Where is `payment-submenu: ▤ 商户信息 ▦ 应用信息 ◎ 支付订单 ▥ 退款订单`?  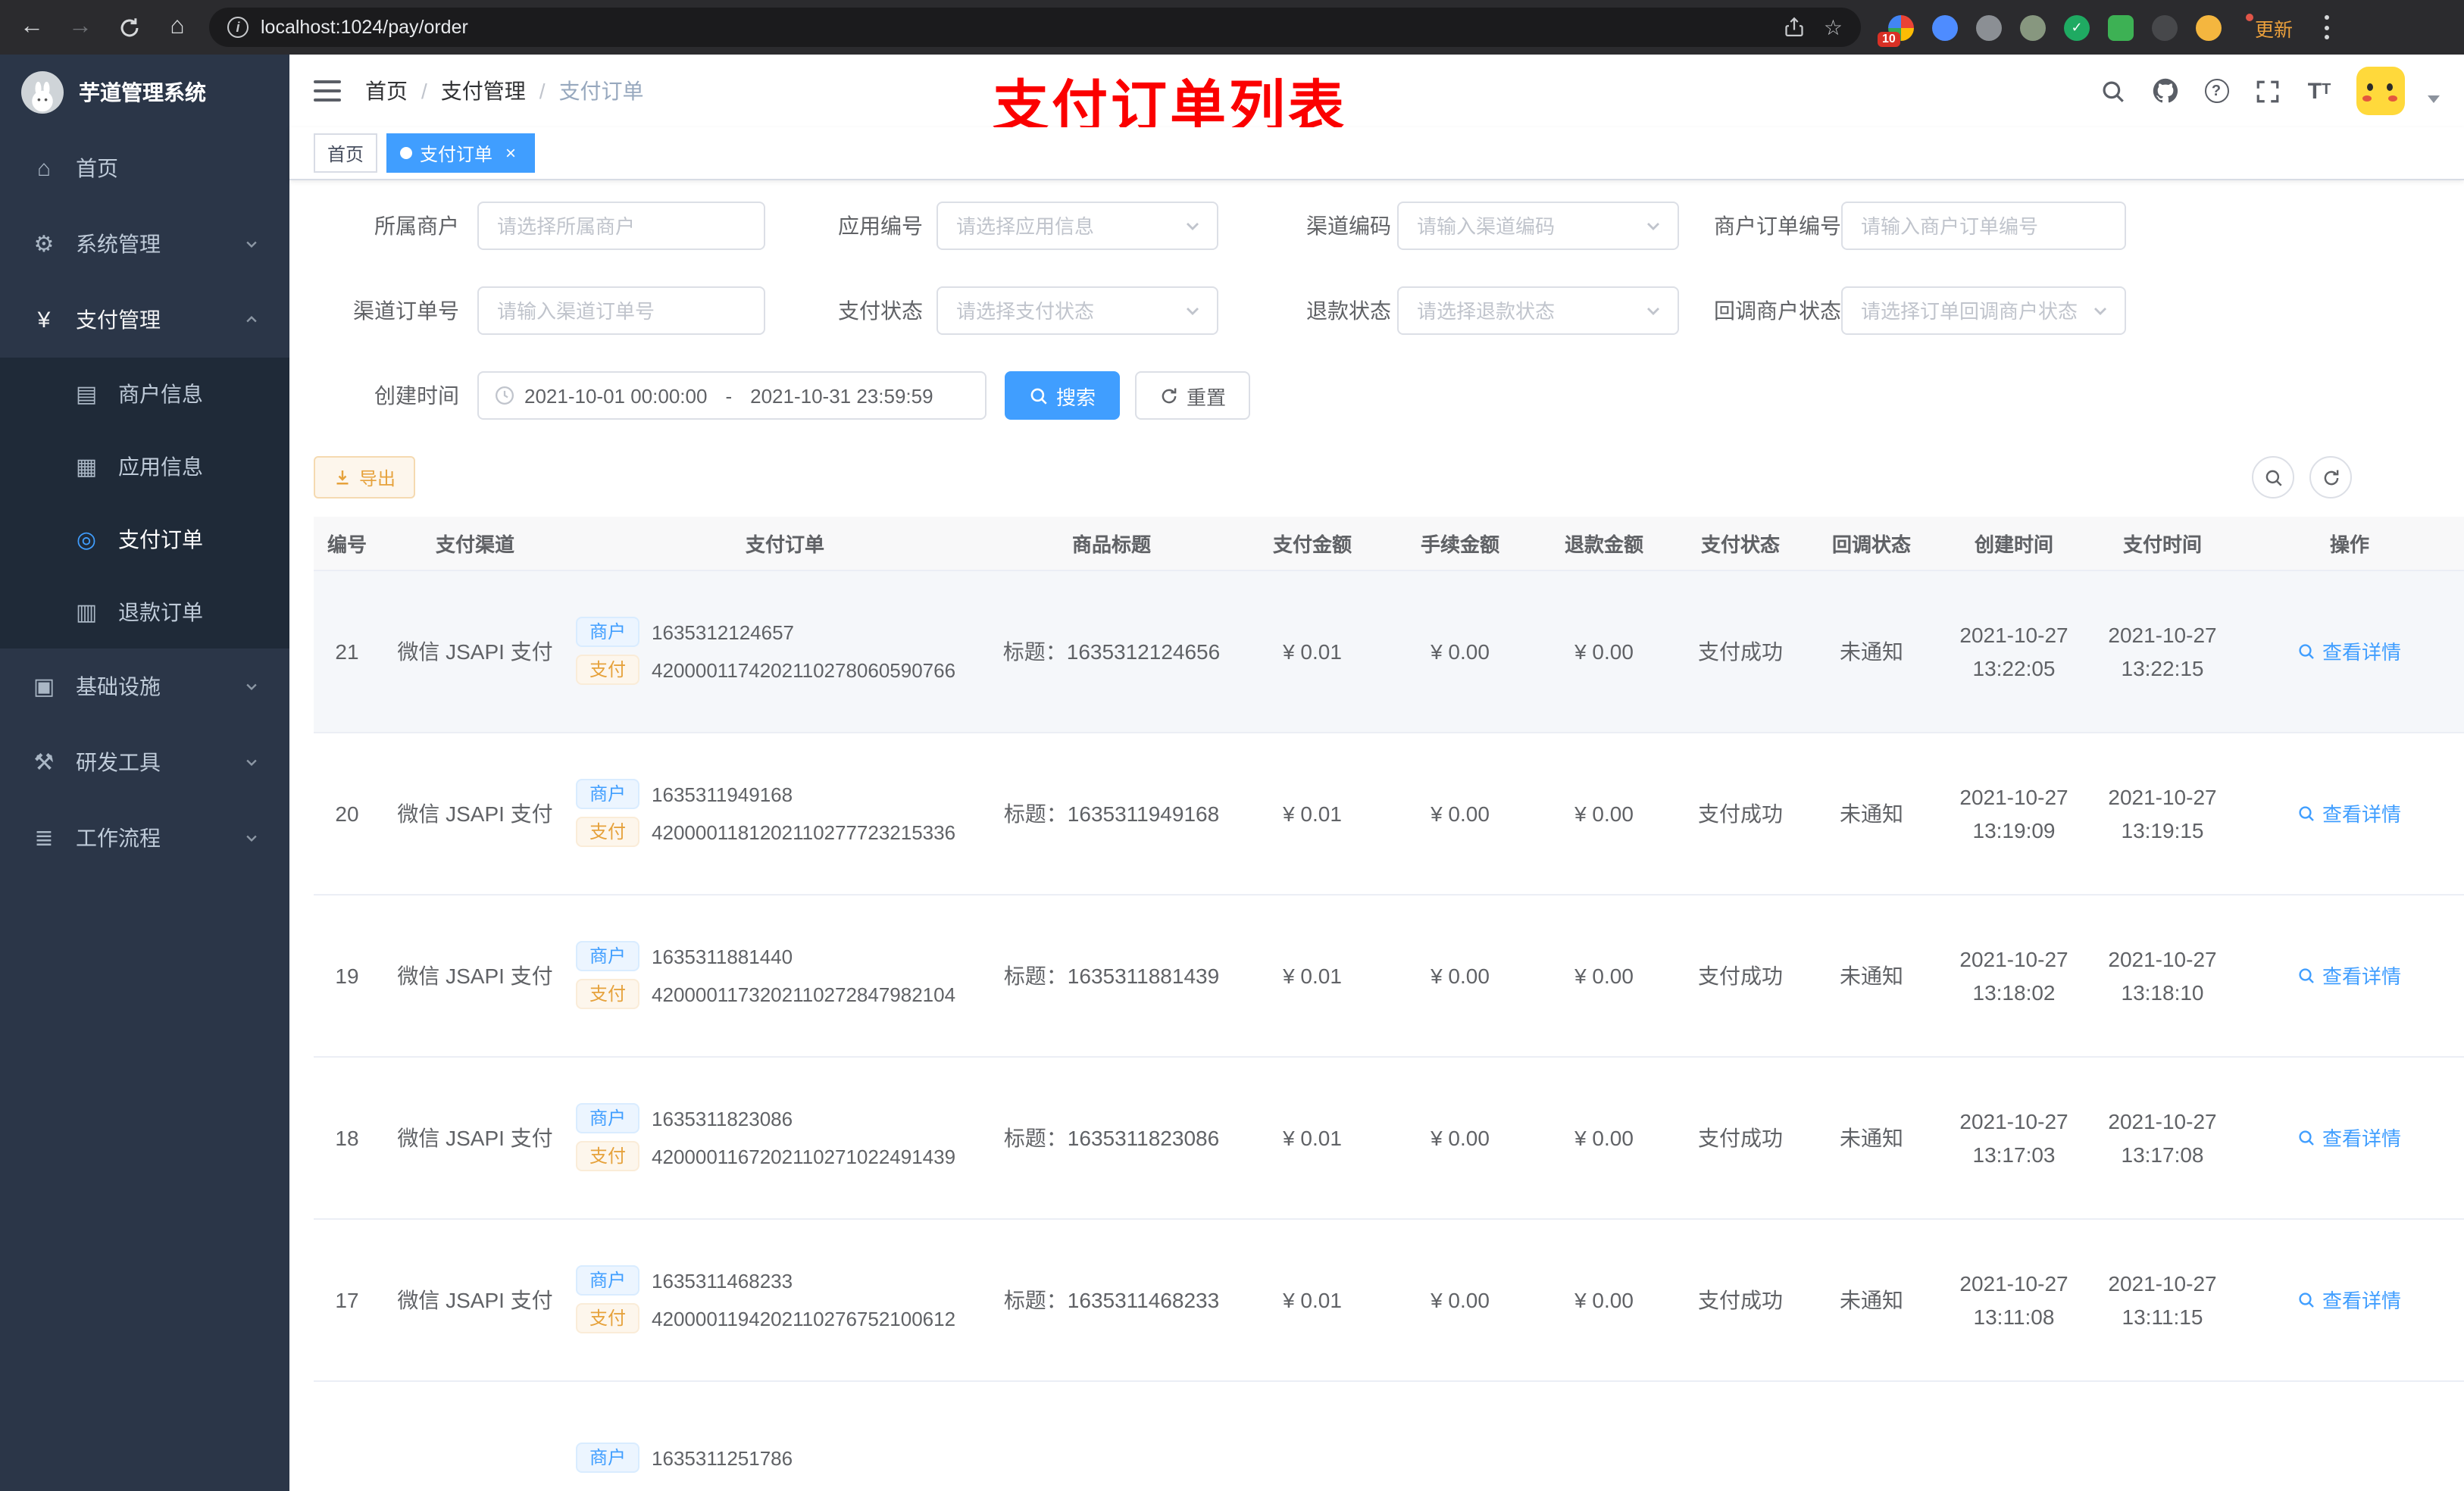
payment-submenu: ▤ 商户信息 ▦ 应用信息 ◎ 支付订单 ▥ 退款订单 is located at coordinates (144, 503).